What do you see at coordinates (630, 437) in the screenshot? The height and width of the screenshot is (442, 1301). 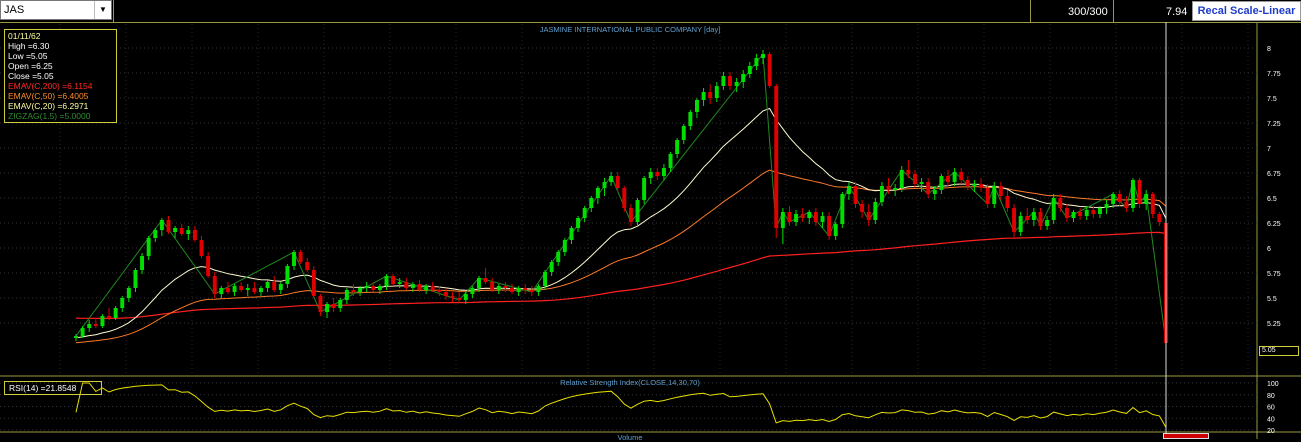 I see `volume-title: Volume` at bounding box center [630, 437].